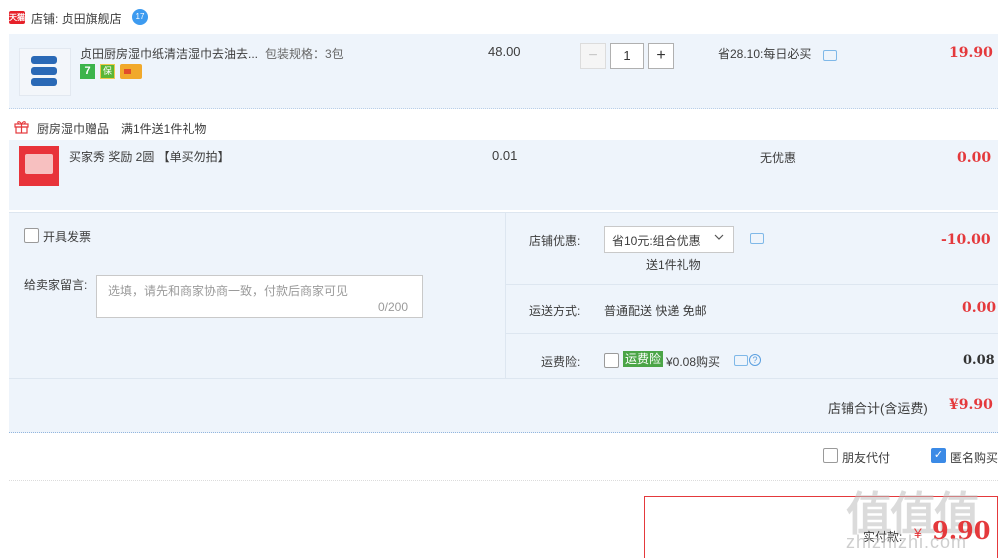 This screenshot has width=998, height=558. I want to click on shipping-amount: 0.00, so click(979, 308).